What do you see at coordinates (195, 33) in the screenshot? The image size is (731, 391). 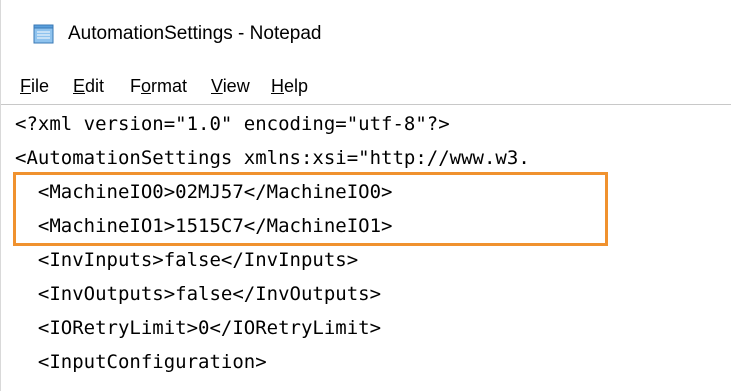 I see `window-title: AutomationSettings - Notepad` at bounding box center [195, 33].